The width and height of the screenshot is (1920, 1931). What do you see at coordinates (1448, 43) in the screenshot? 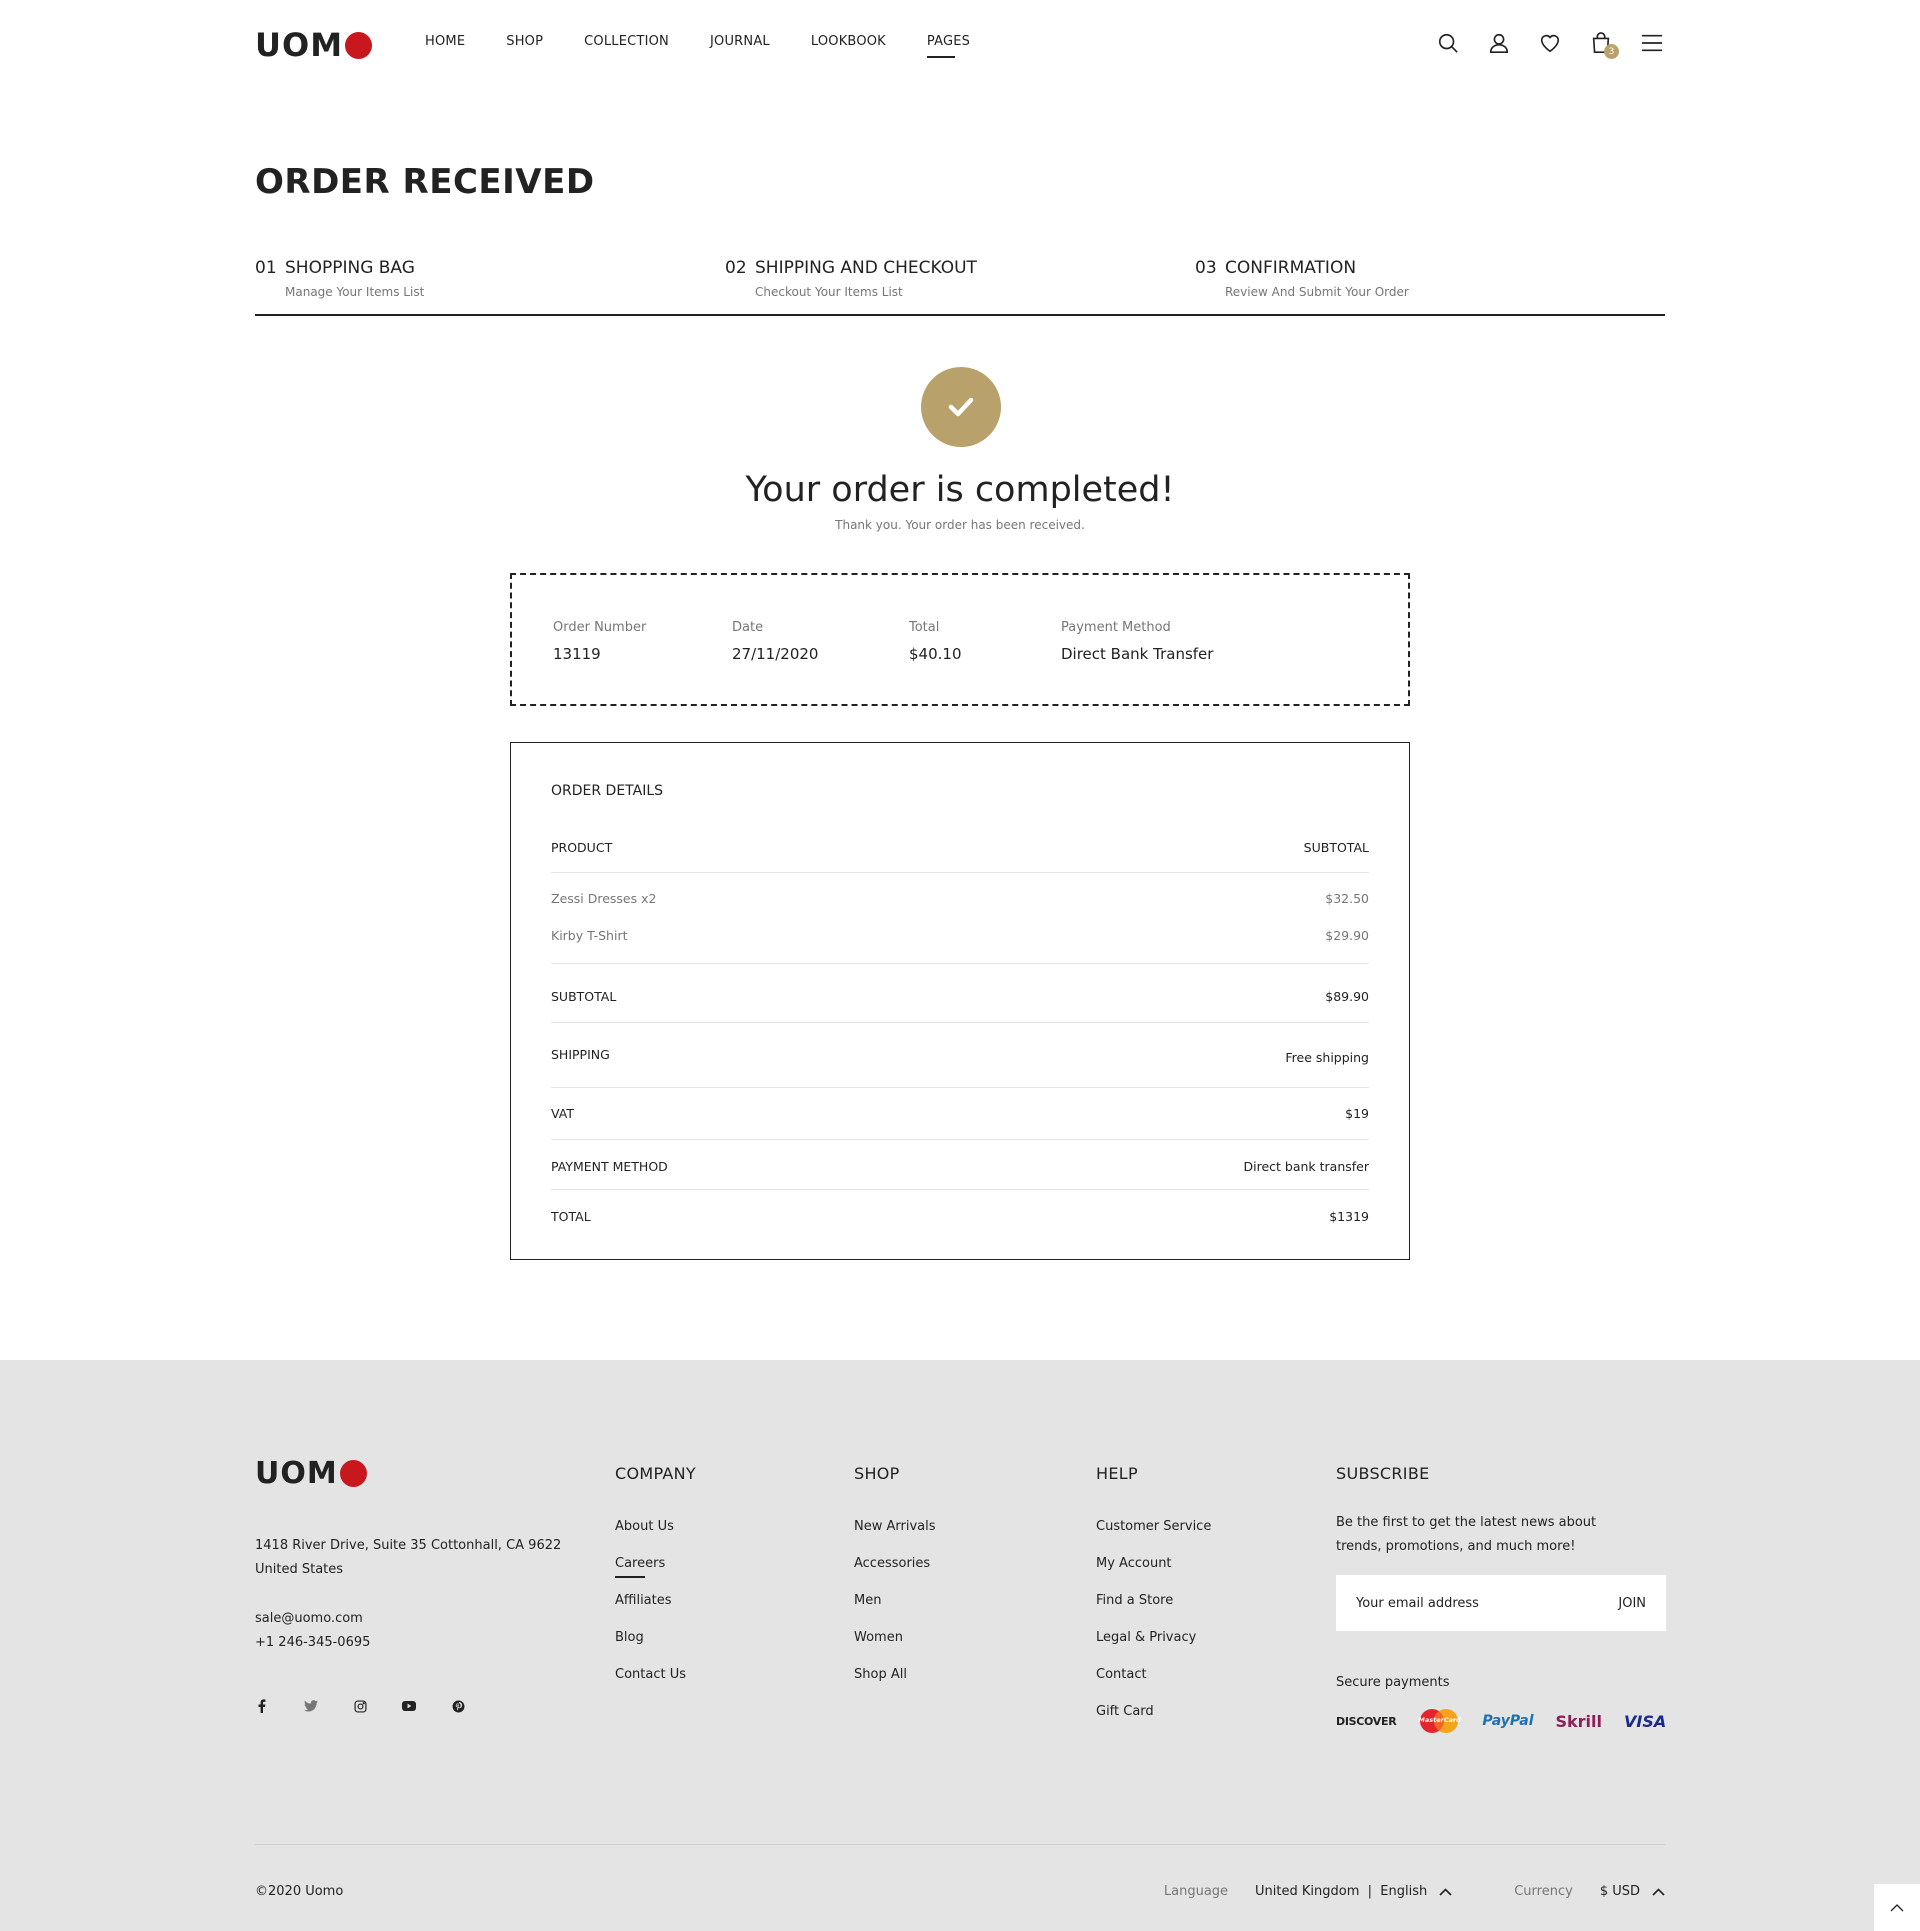
I see `search-icon` at bounding box center [1448, 43].